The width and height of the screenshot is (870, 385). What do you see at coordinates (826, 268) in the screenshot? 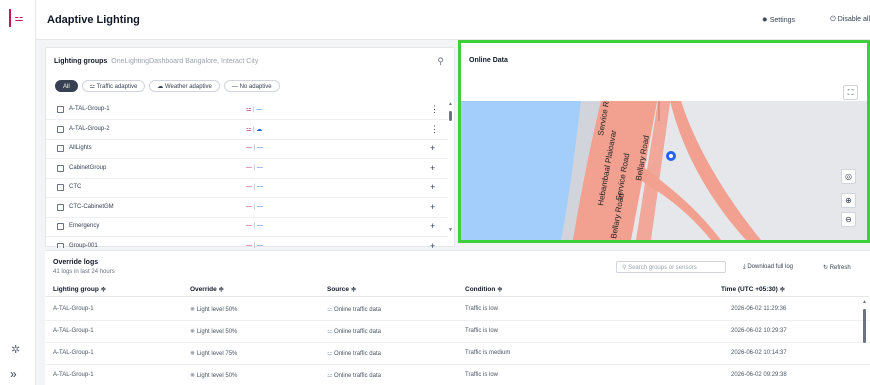
I see `refresh-icon: ↻` at bounding box center [826, 268].